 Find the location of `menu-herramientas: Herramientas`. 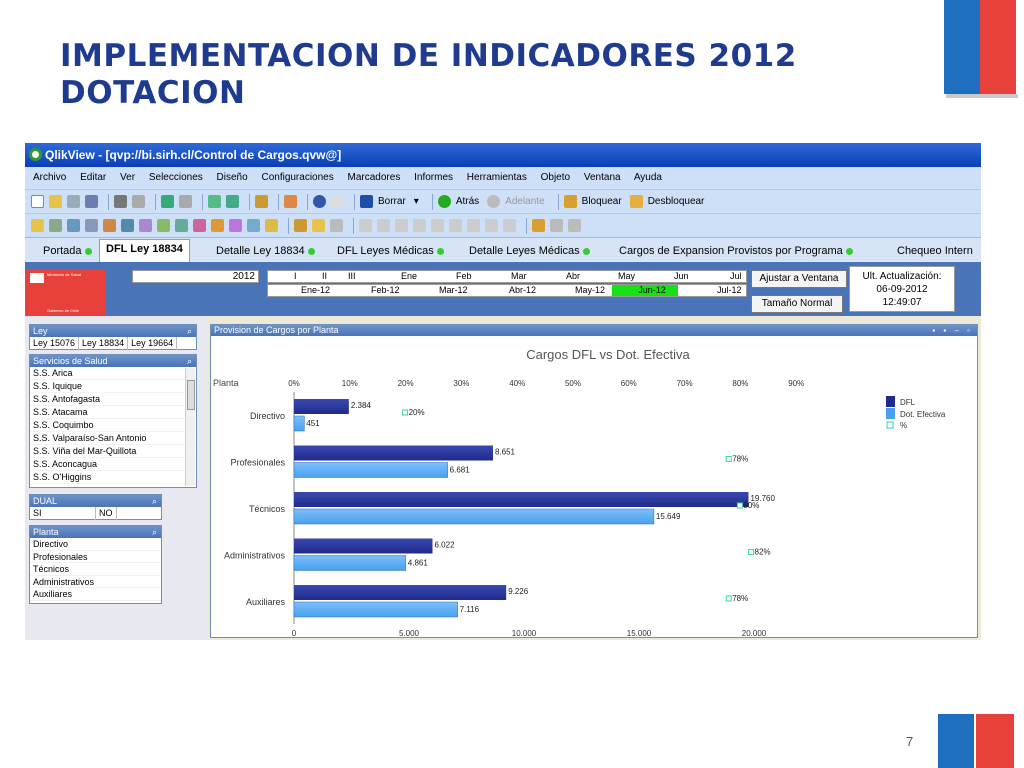

menu-herramientas: Herramientas is located at coordinates (497, 177).